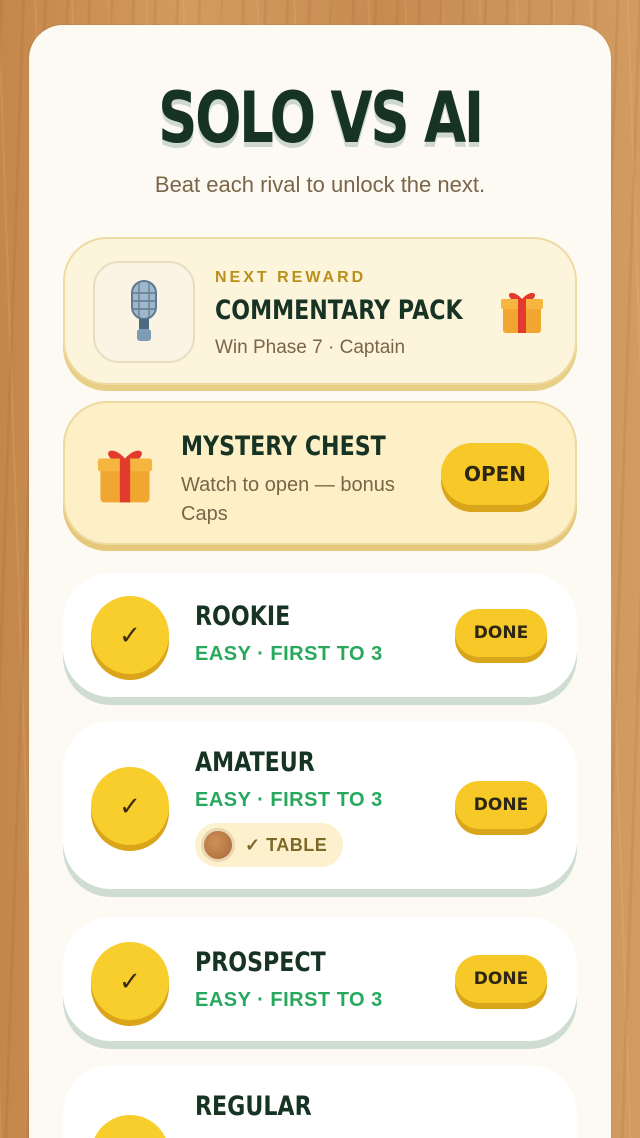 This screenshot has width=640, height=1138. I want to click on level-name: AMATEUR, so click(255, 762).